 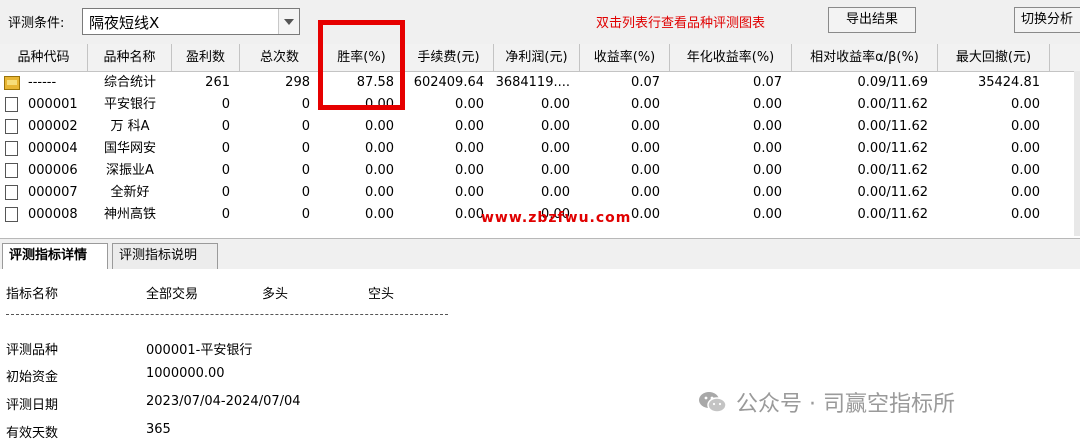 I want to click on detail-header-name: 指标名称, so click(x=32, y=294).